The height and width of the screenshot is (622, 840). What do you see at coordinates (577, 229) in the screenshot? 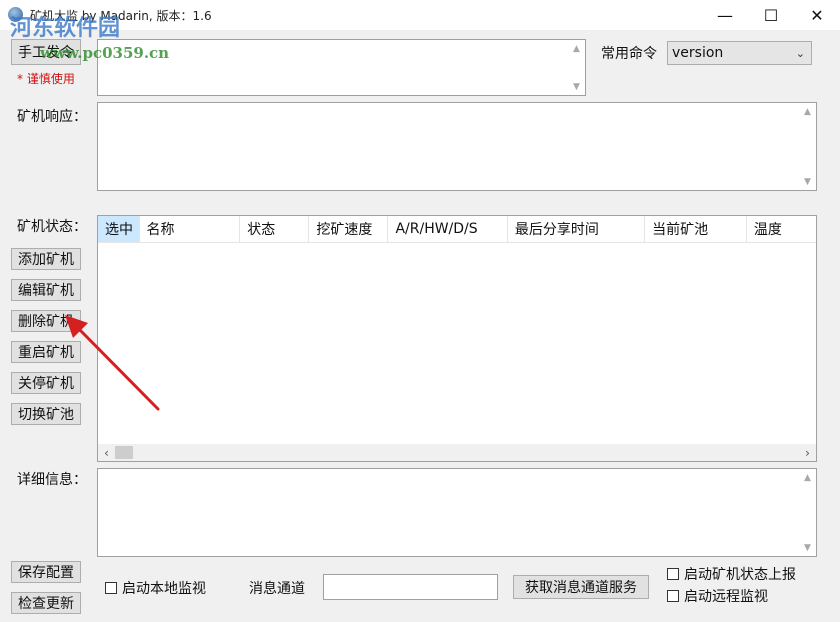
I see `column-last-share: 最后分享时间` at bounding box center [577, 229].